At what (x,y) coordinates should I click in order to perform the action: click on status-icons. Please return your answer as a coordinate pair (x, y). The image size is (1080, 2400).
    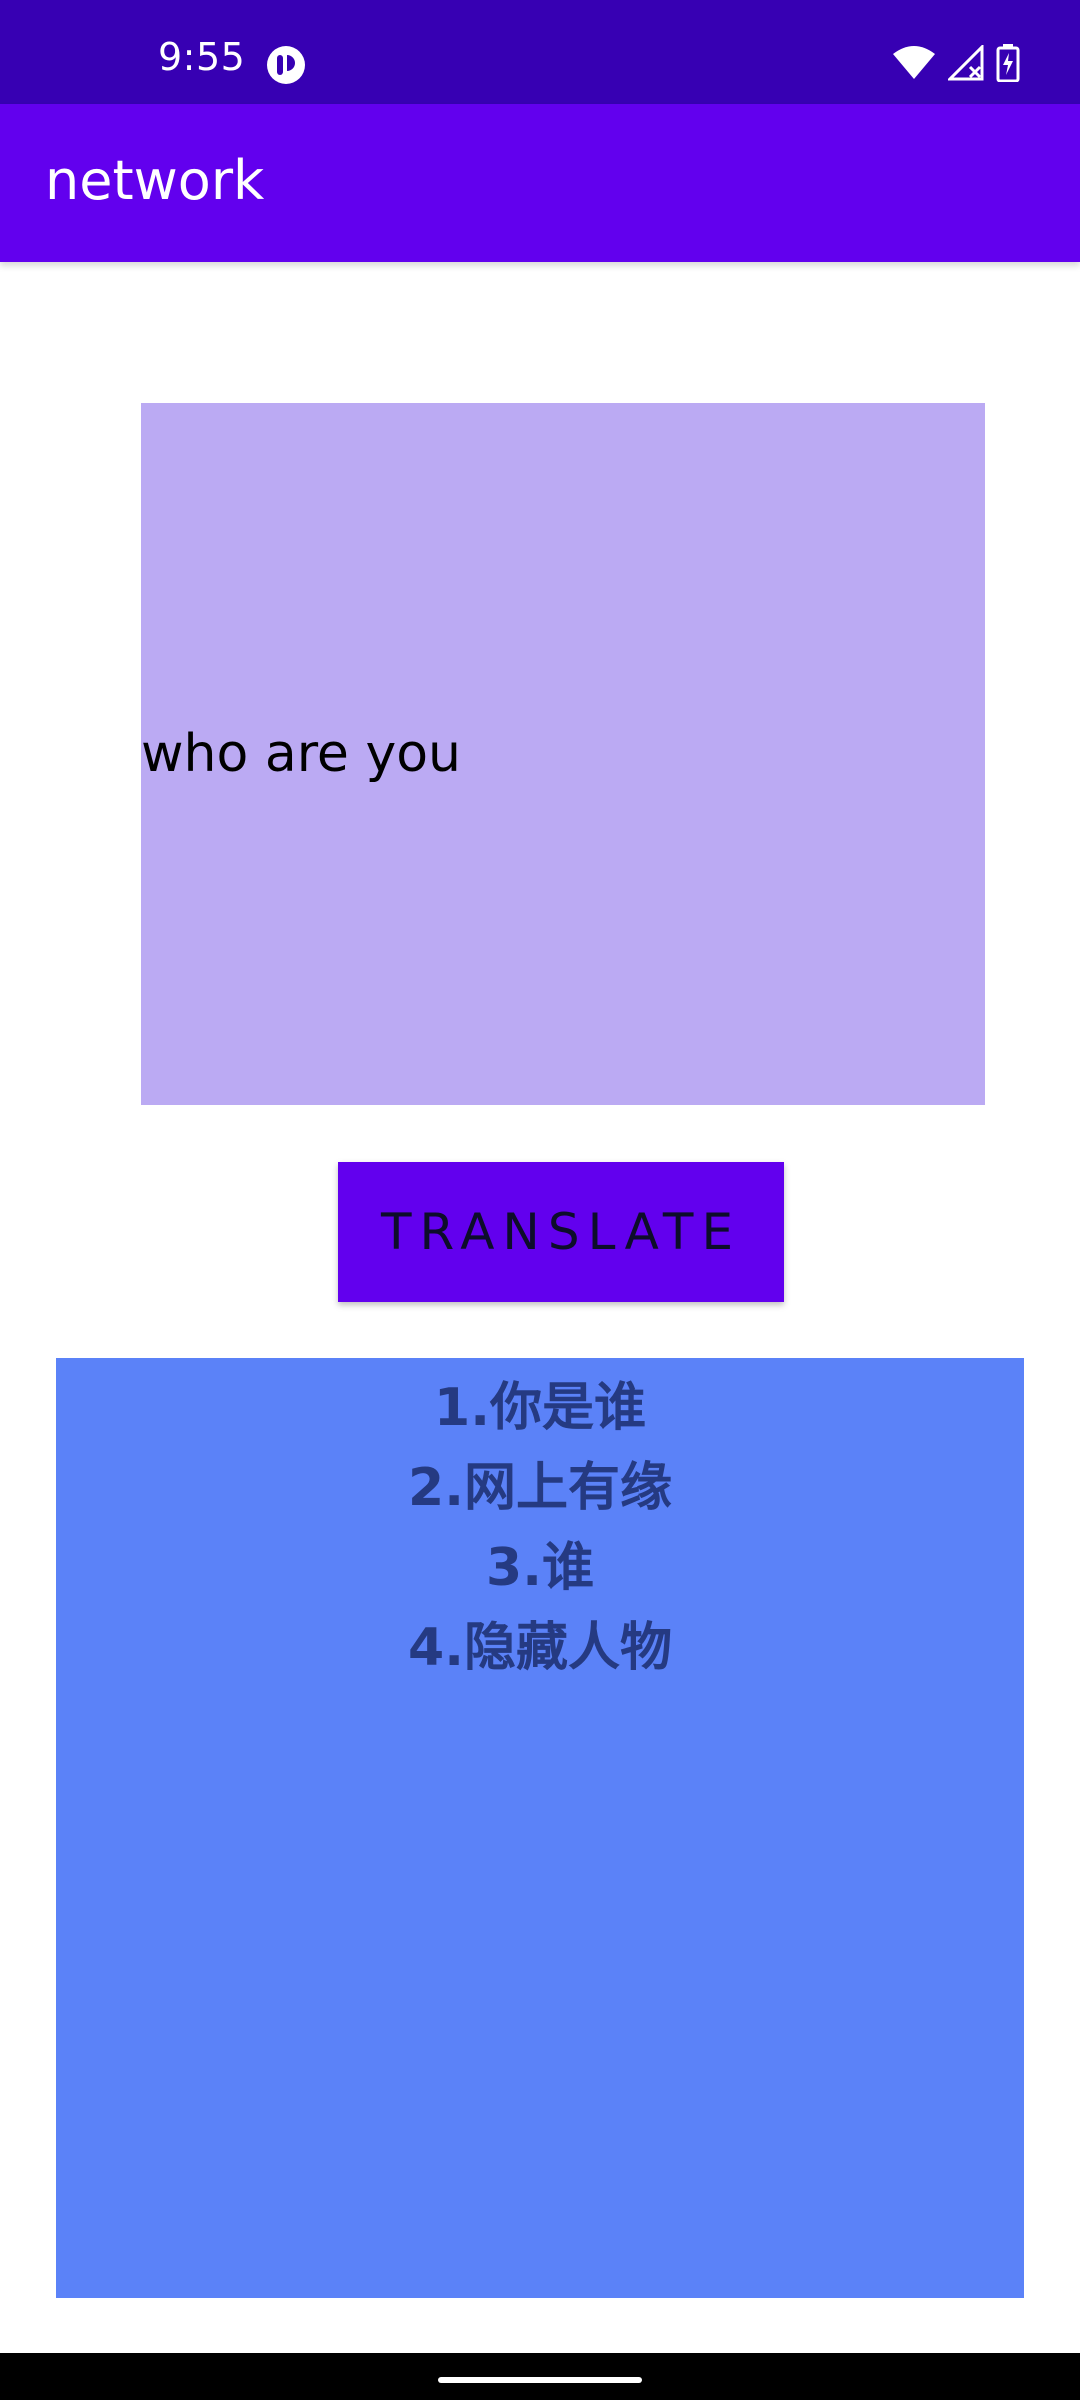
    Looking at the image, I should click on (956, 63).